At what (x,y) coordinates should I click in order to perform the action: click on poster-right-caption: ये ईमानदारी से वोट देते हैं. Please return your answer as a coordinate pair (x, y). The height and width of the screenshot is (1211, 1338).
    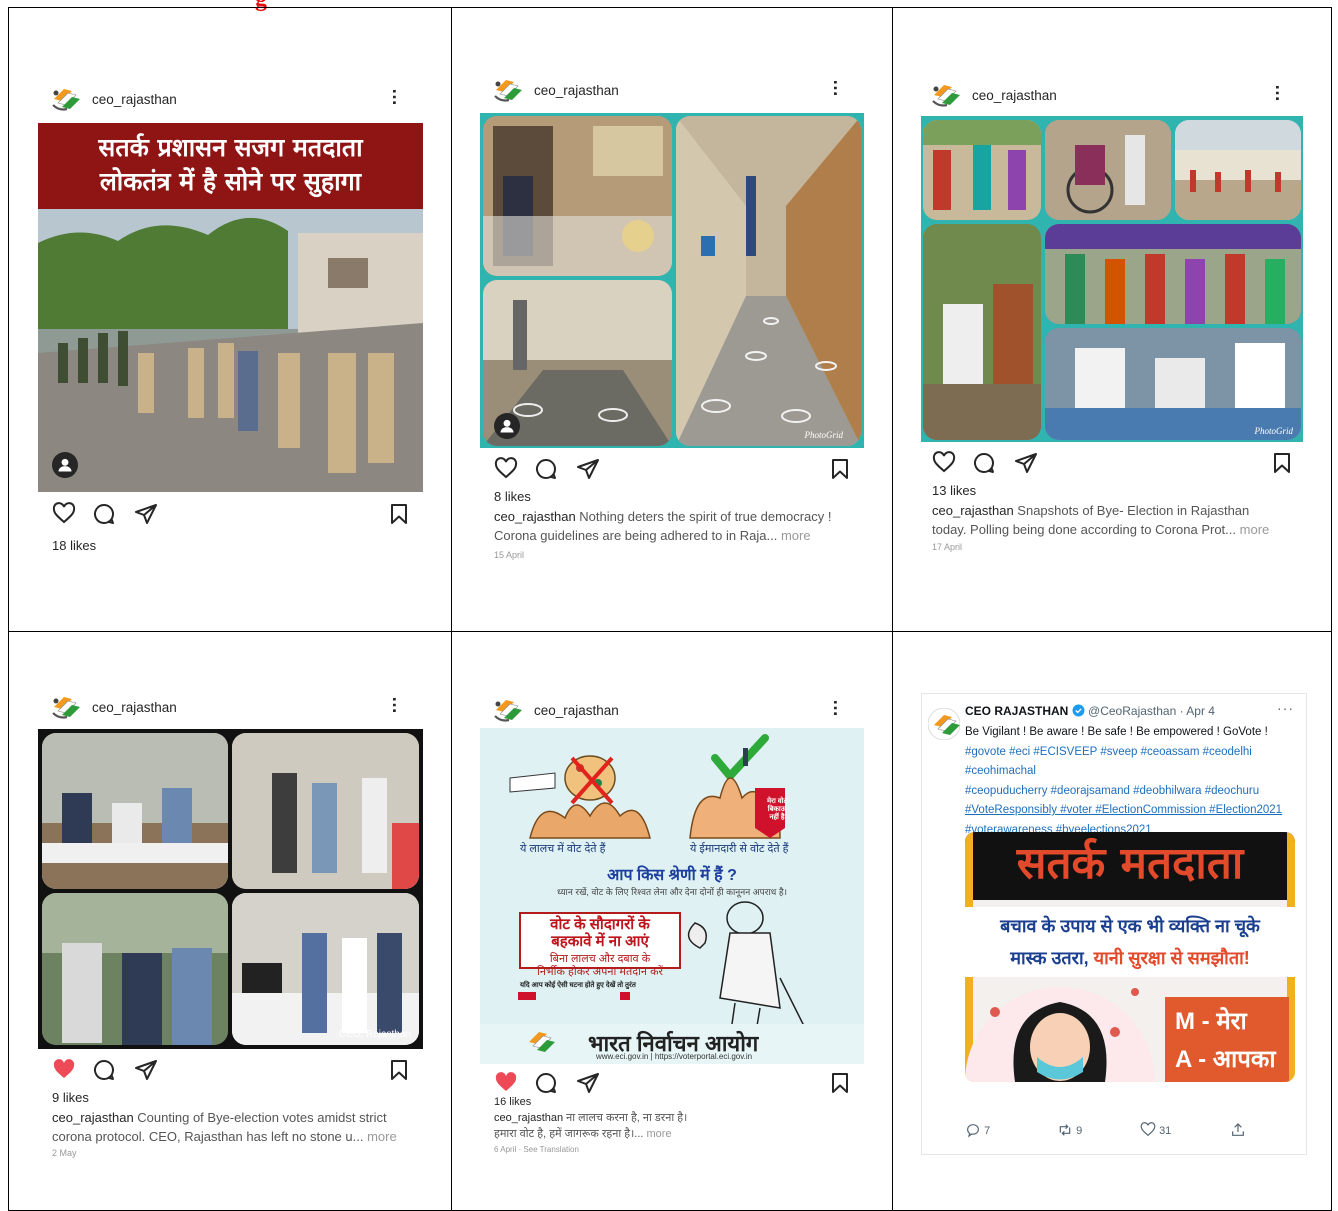
    Looking at the image, I should click on (739, 849).